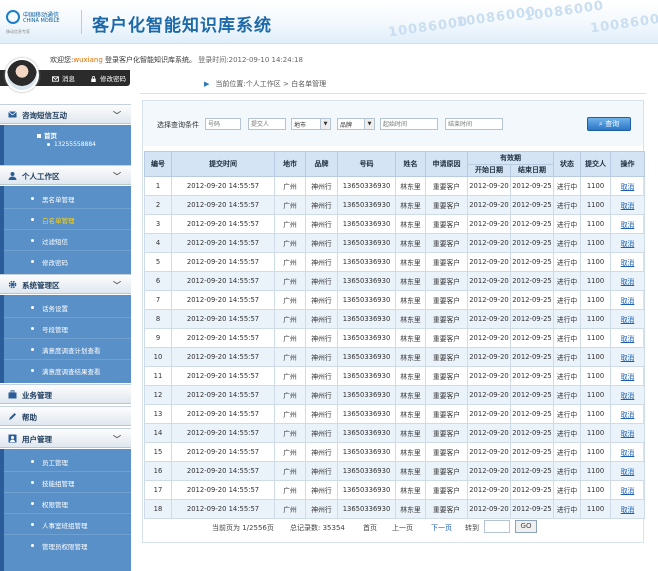  I want to click on logo-mark-icon, so click(13, 17).